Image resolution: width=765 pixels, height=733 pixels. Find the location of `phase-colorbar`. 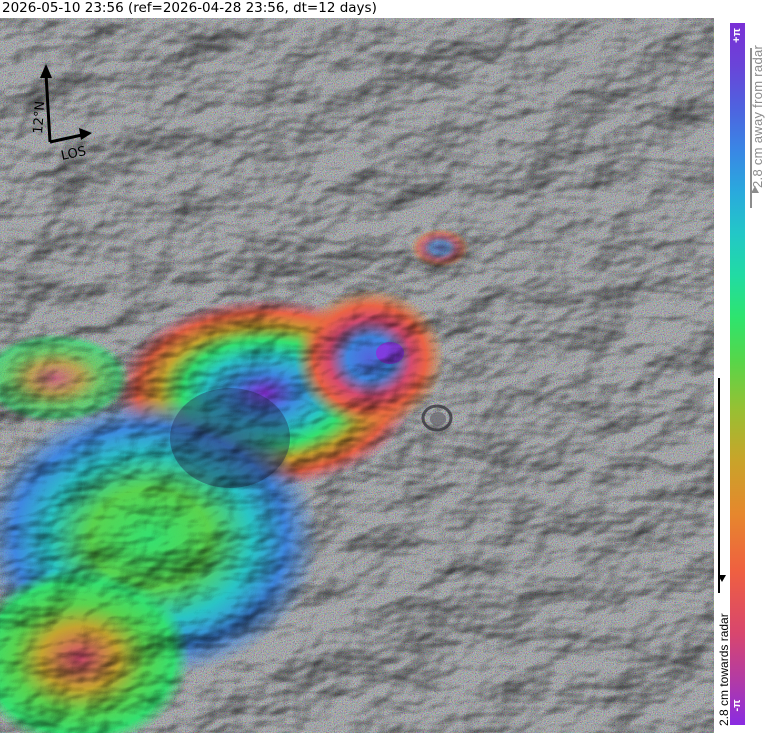

phase-colorbar is located at coordinates (737, 374).